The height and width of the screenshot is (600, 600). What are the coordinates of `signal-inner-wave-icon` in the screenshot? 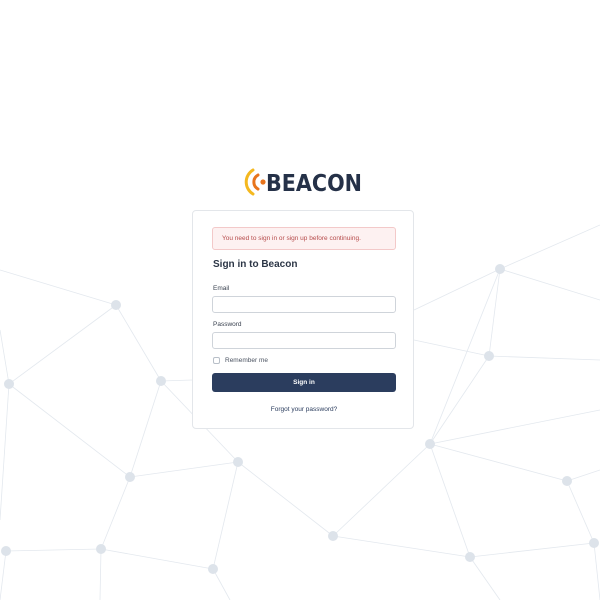 It's located at (256, 182).